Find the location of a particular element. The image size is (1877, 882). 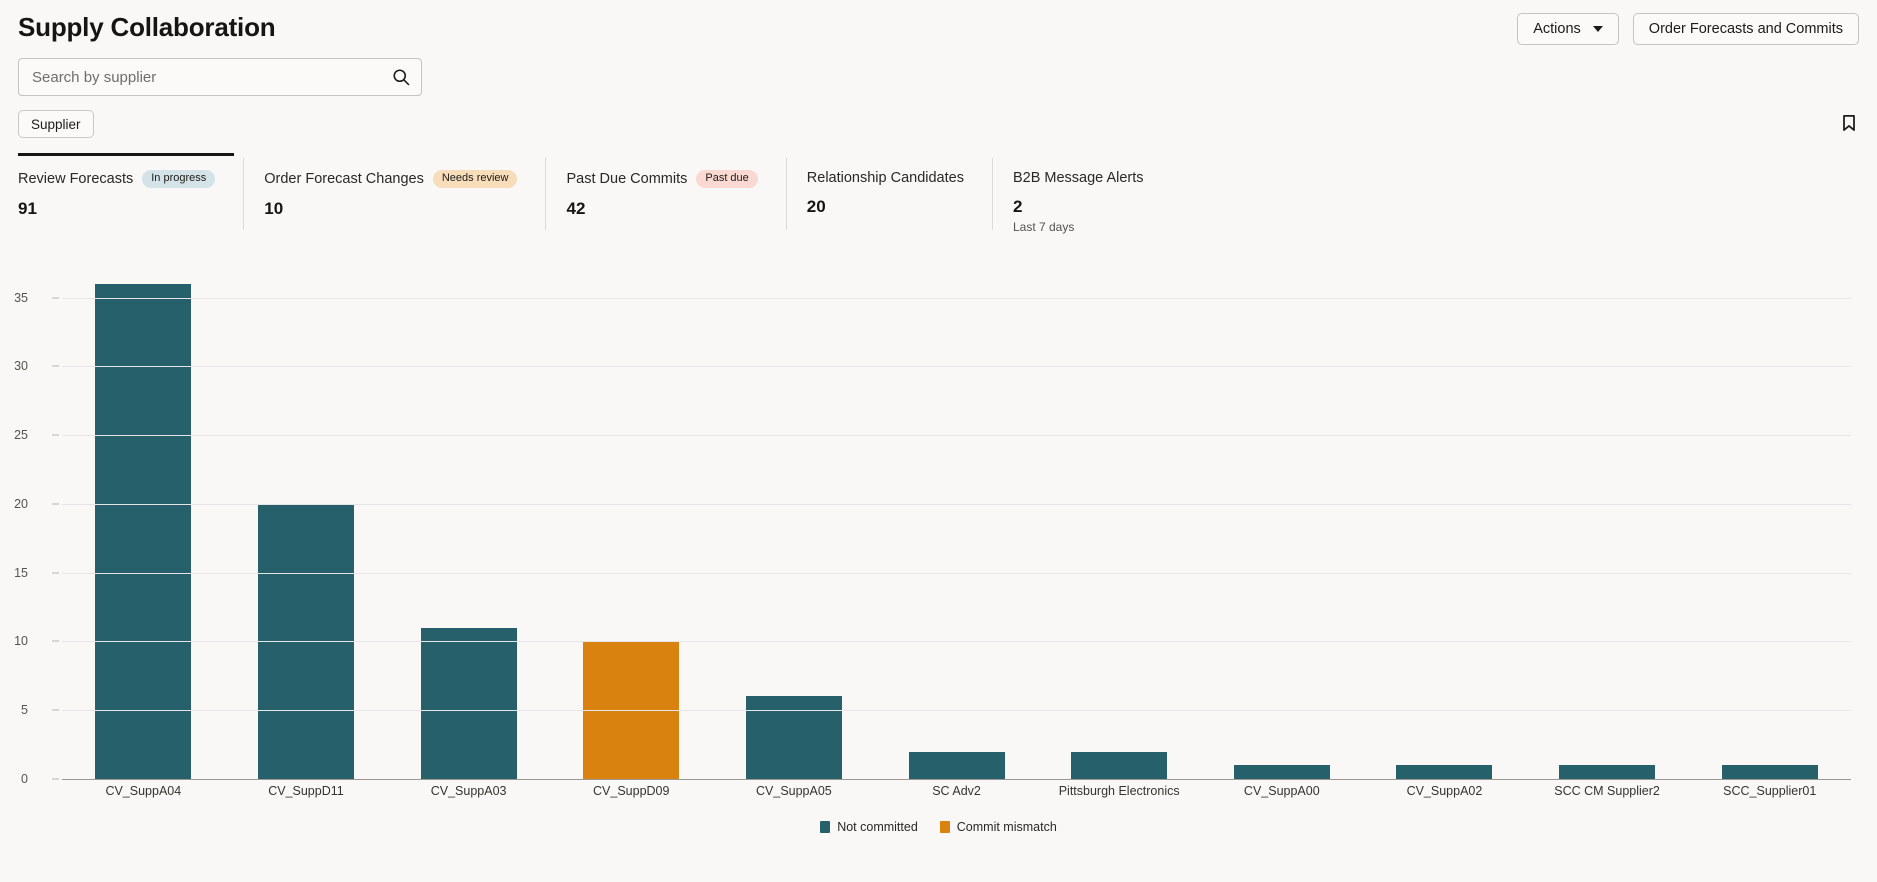

legend-item: Not committed is located at coordinates (869, 827).